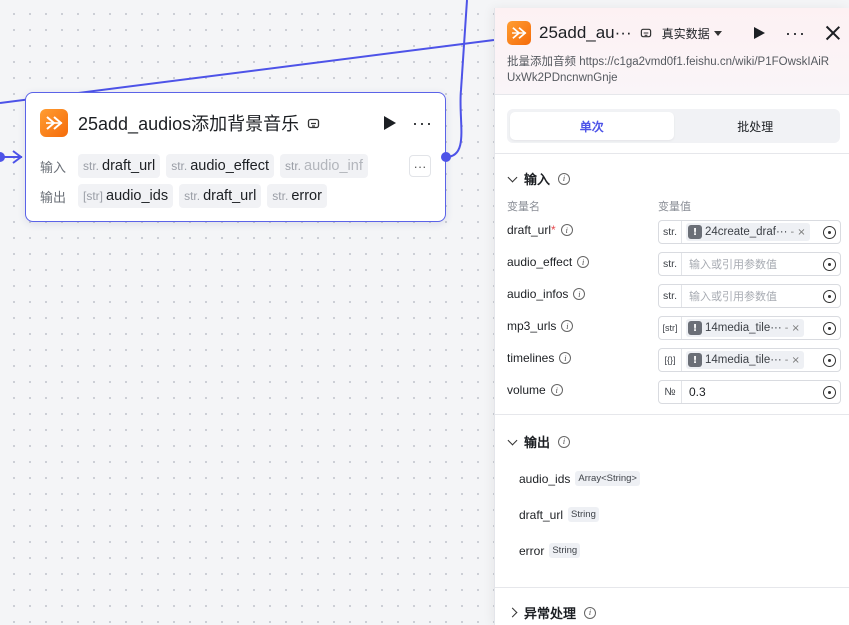  What do you see at coordinates (674, 206) in the screenshot?
I see `column-header-value: 变量值` at bounding box center [674, 206].